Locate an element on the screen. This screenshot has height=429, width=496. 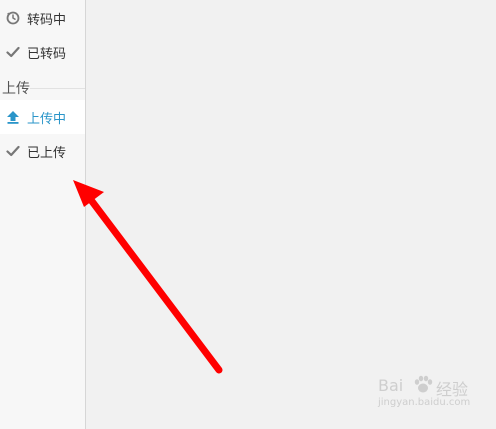
sidebar-item-label: 上传中 is located at coordinates (47, 119).